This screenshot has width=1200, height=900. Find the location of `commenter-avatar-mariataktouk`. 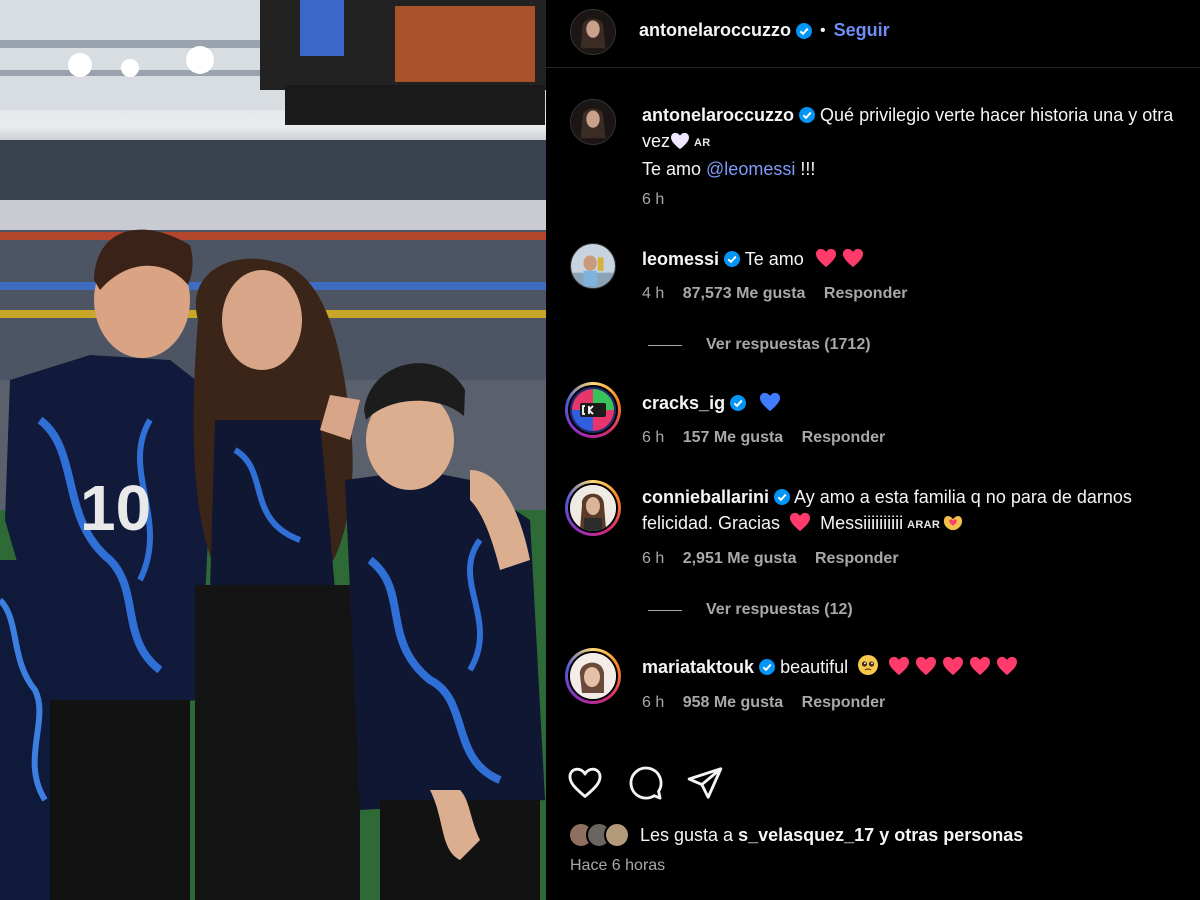

commenter-avatar-mariataktouk is located at coordinates (593, 676).